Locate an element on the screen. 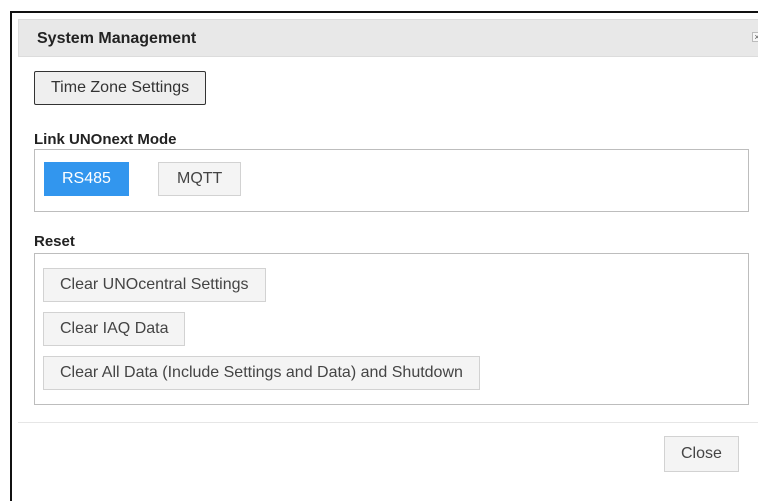 The width and height of the screenshot is (758, 501). link-mode-group: RS485 MQTT is located at coordinates (391, 180).